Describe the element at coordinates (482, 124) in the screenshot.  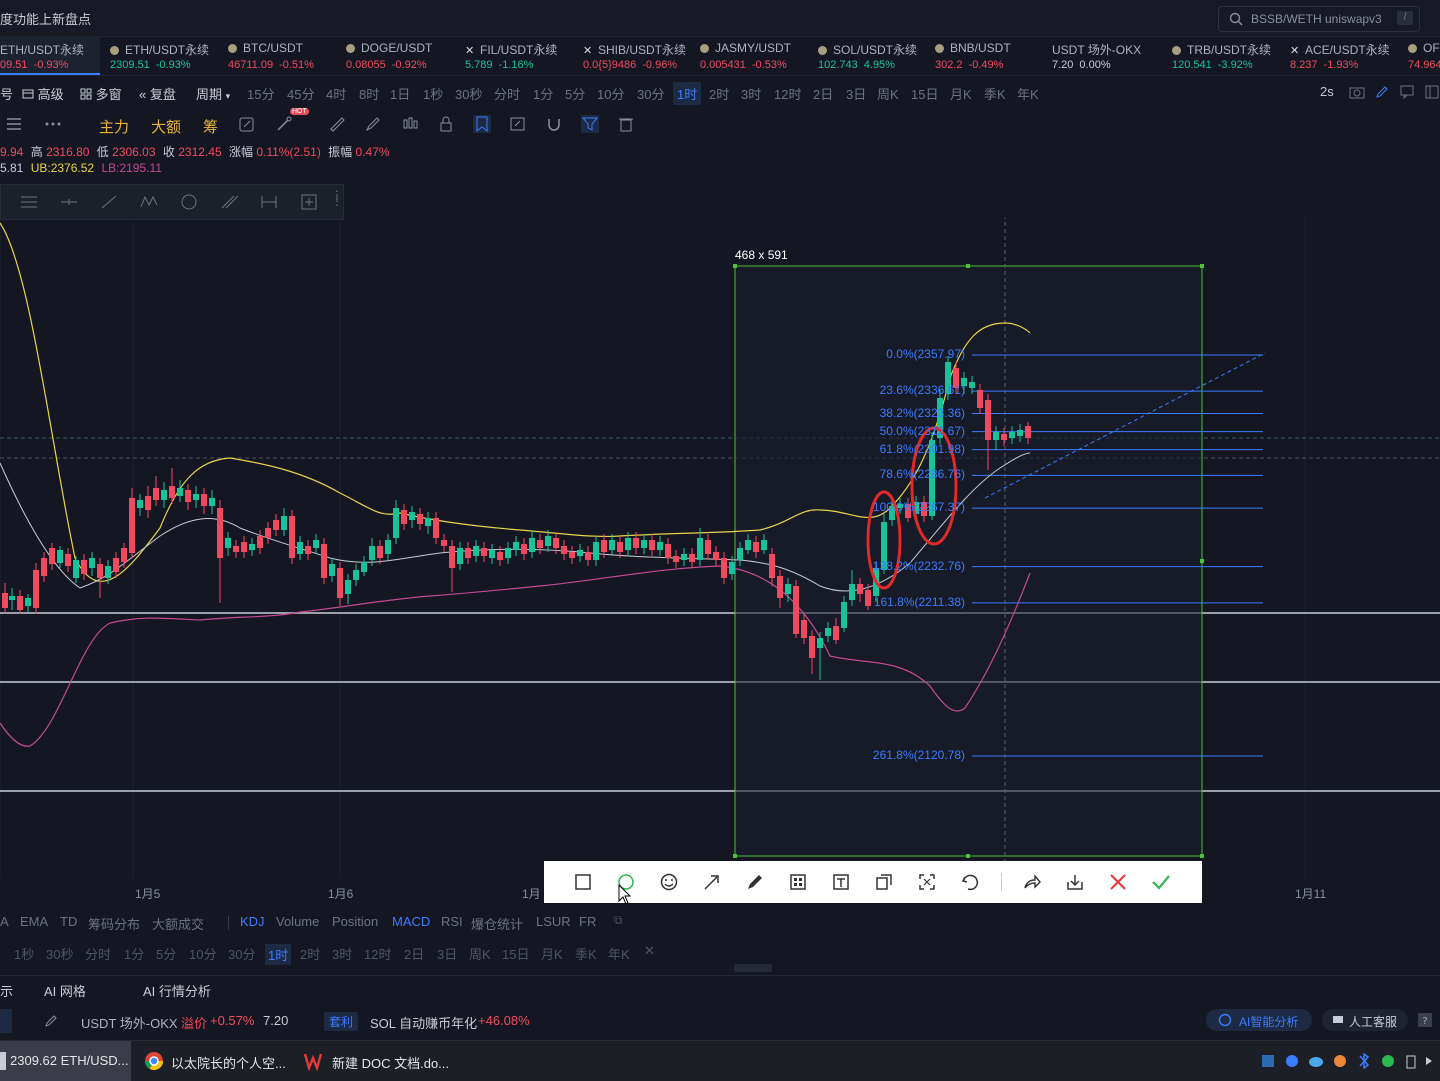
I see `bookmark-icon` at that location.